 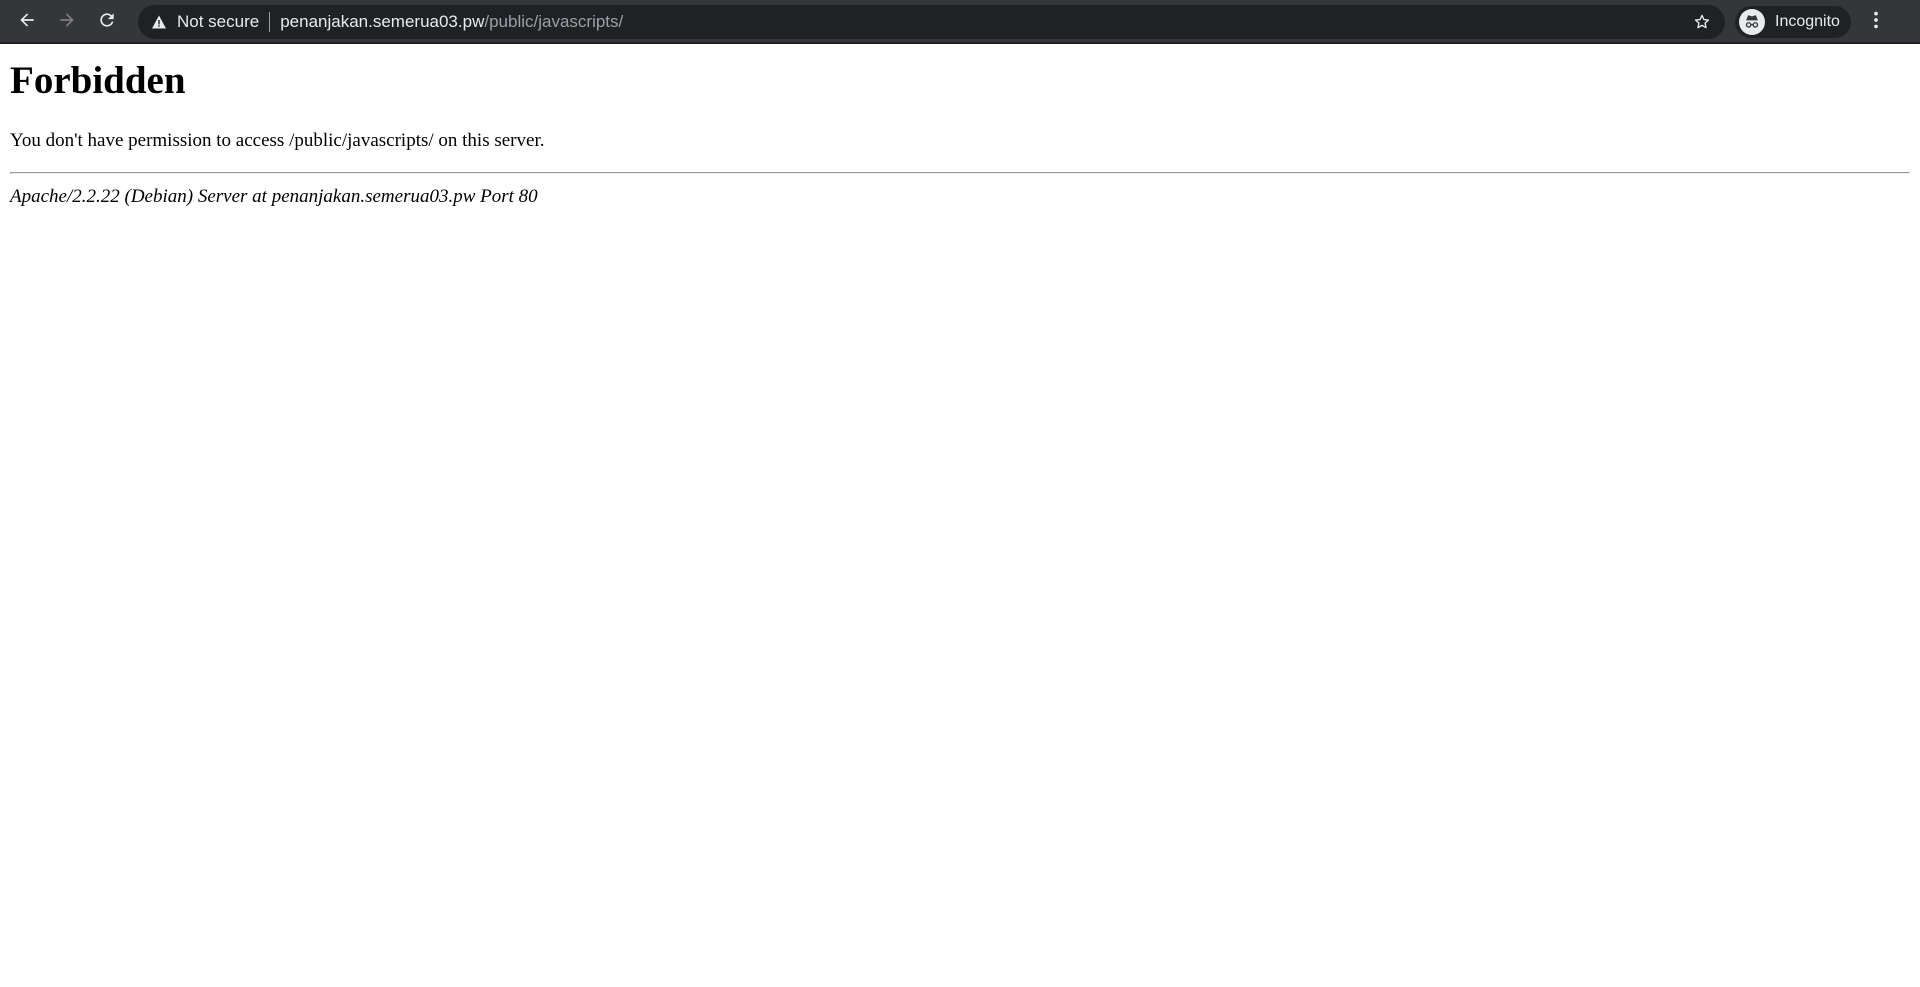 I want to click on back-button, so click(x=27, y=22).